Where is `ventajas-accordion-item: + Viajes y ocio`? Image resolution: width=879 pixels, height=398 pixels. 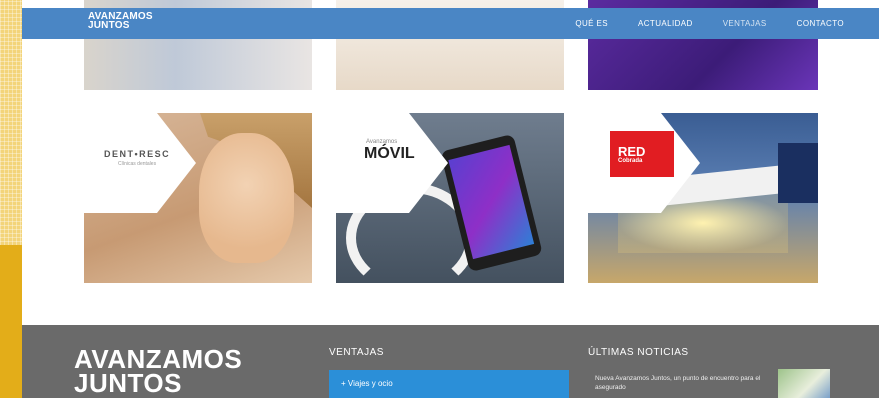 ventajas-accordion-item: + Viajes y ocio is located at coordinates (449, 384).